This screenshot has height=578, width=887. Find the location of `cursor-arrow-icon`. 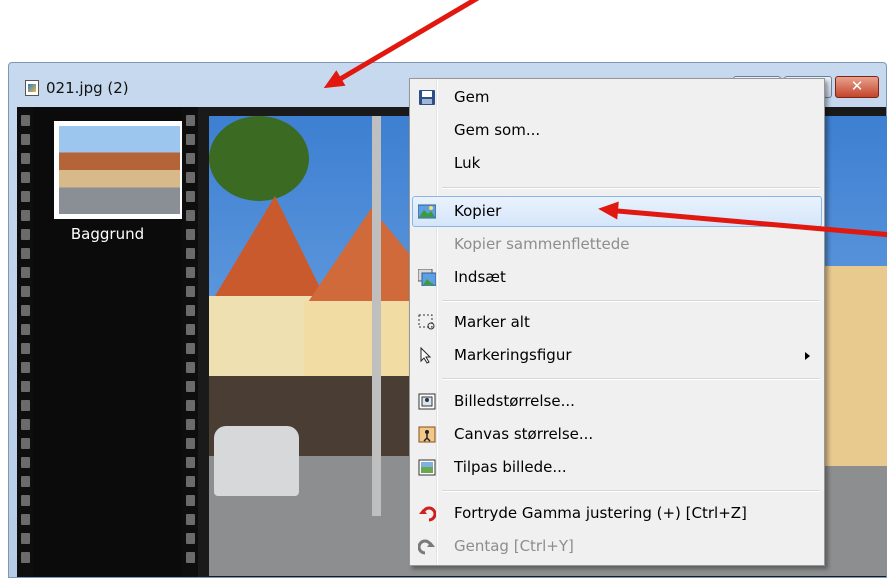

cursor-arrow-icon is located at coordinates (426, 355).